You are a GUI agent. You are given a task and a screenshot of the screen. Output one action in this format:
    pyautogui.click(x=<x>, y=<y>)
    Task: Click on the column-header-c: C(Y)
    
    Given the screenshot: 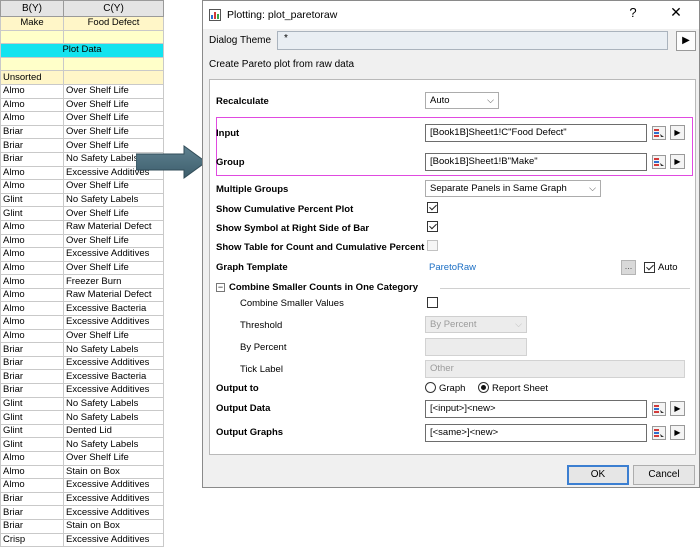 What is the action you would take?
    pyautogui.click(x=113, y=8)
    